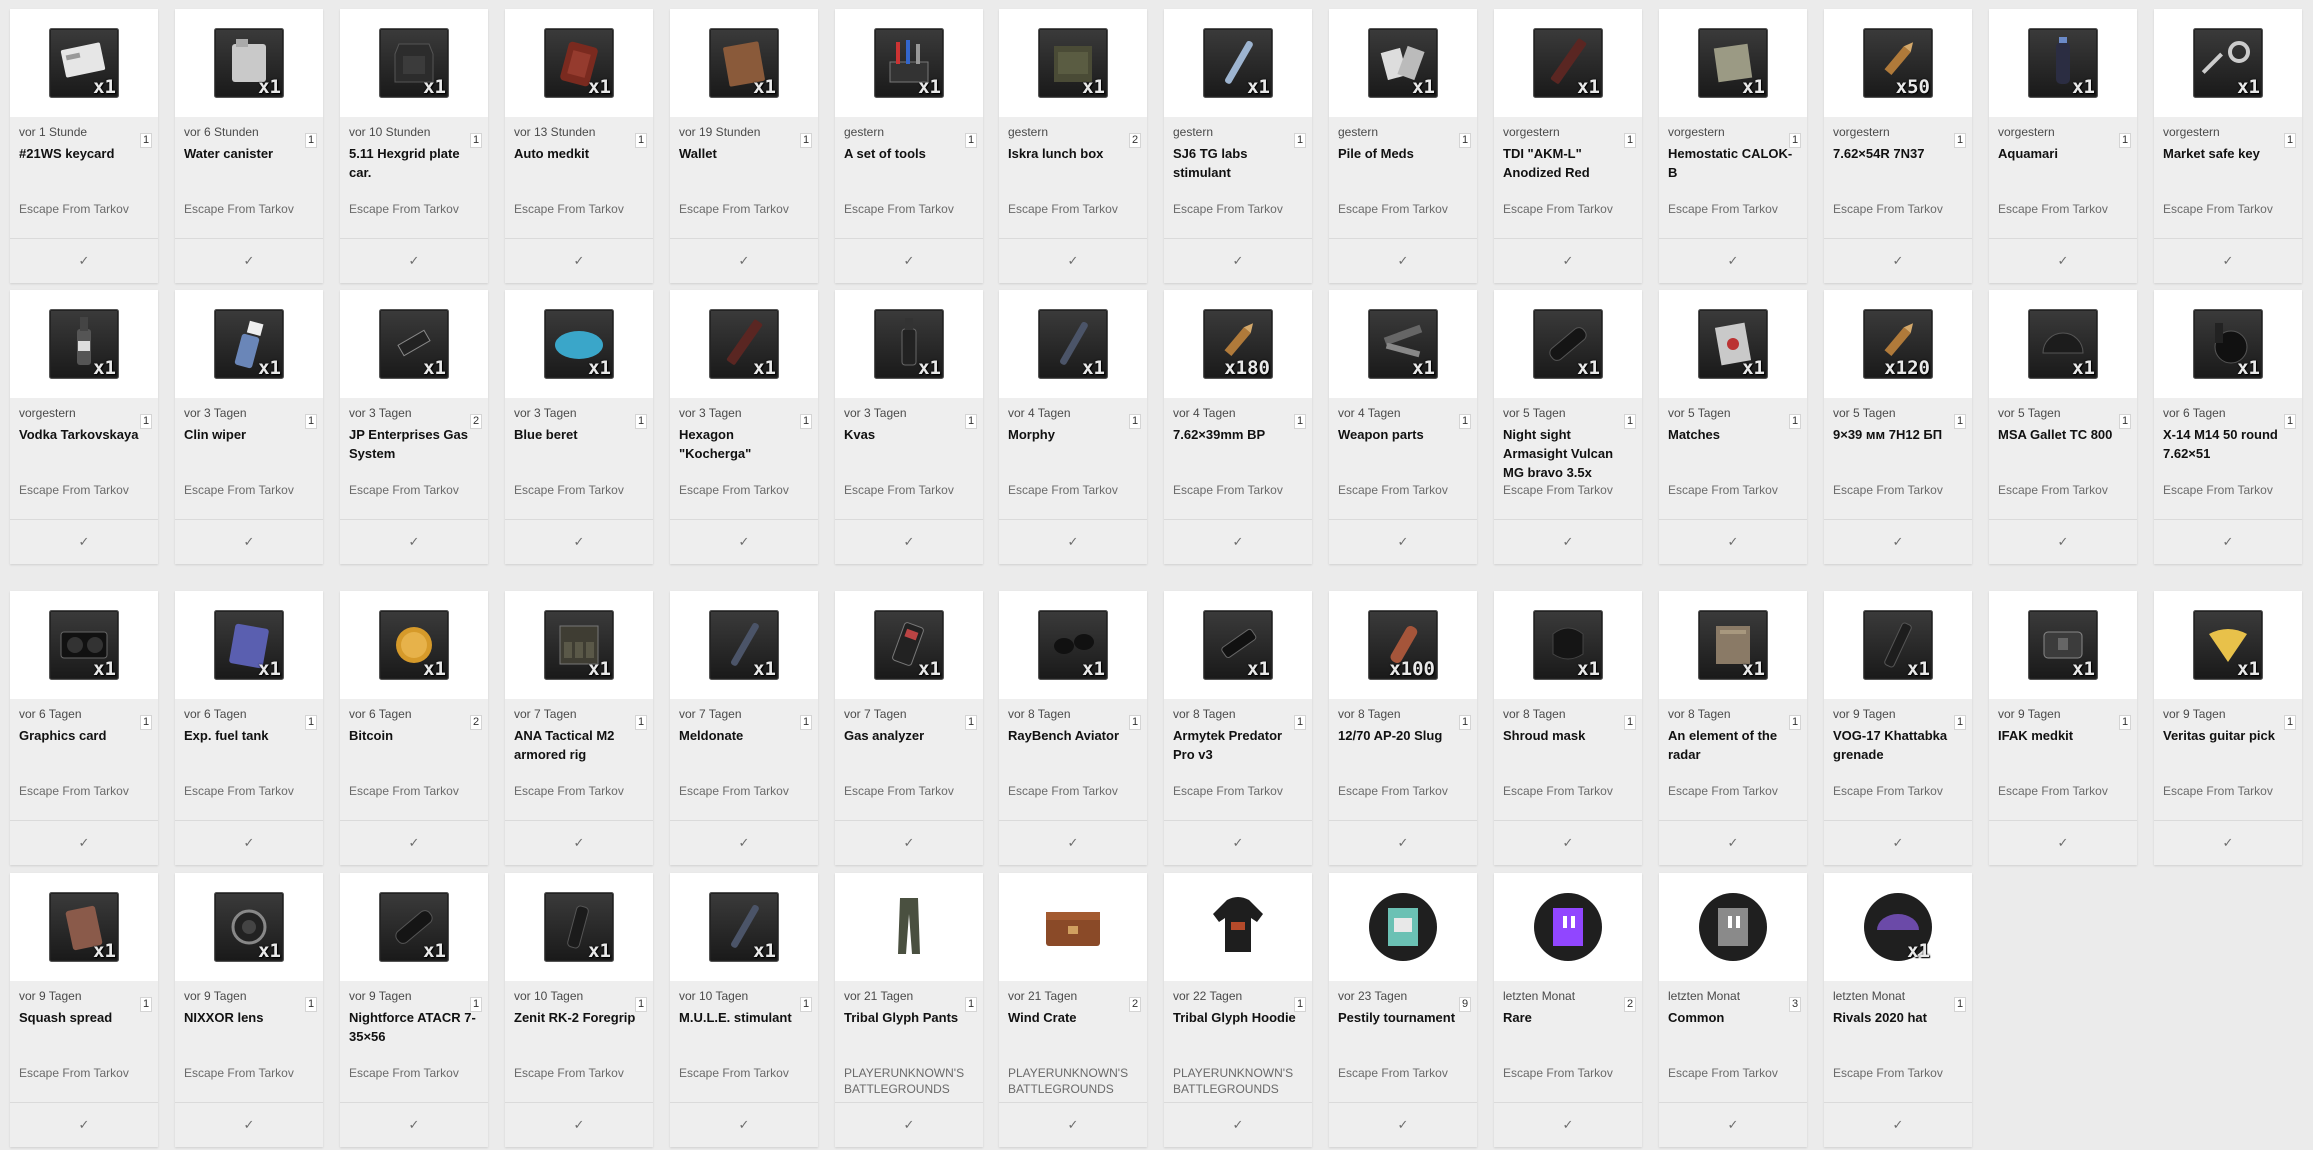  I want to click on item-card: x1 vorgestern 1 Aquamari Escape From Tarkov ✓, so click(2063, 146).